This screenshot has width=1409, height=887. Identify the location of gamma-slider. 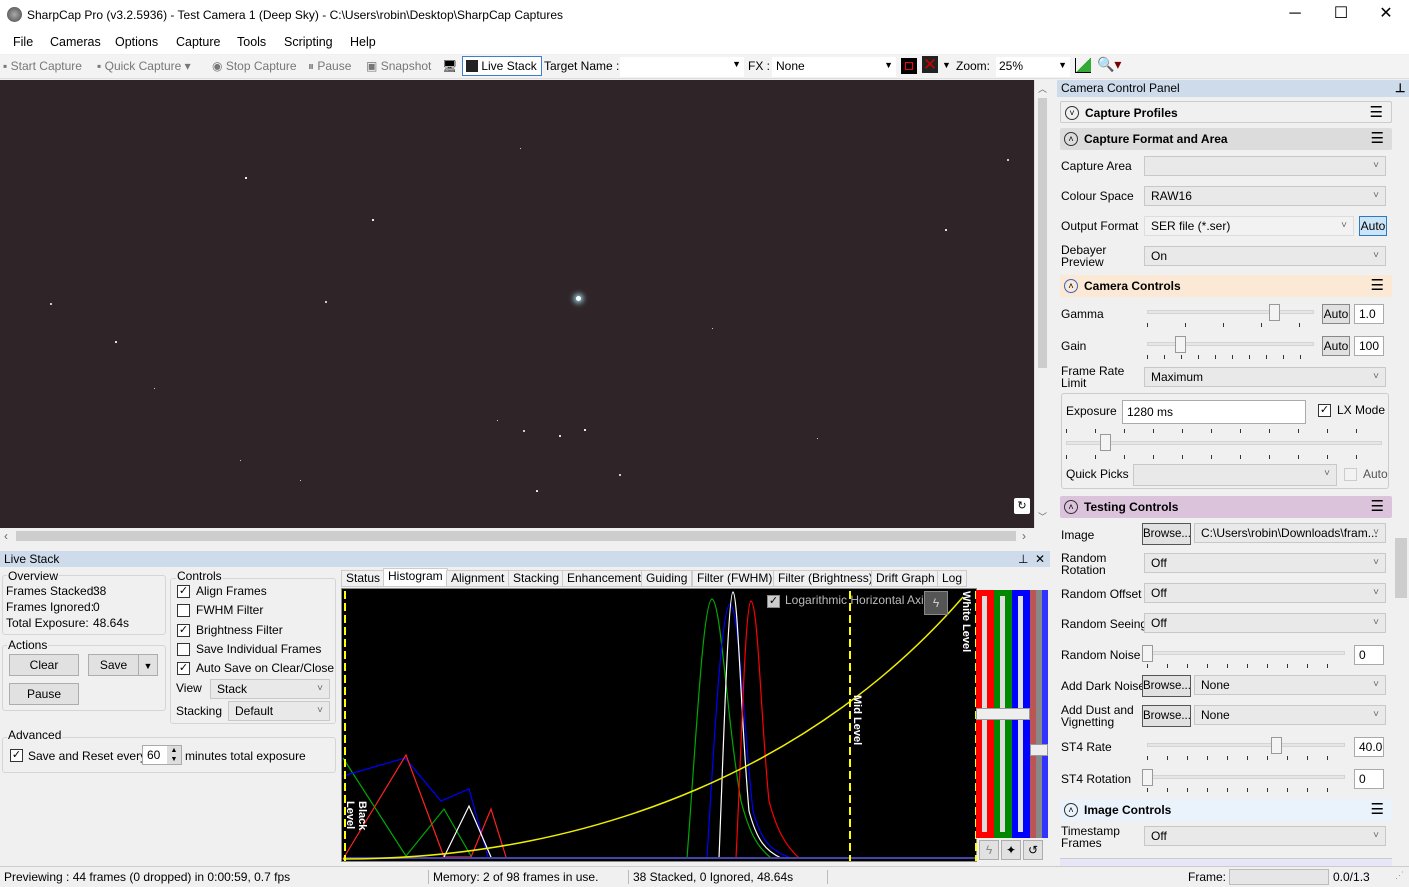
(1230, 312).